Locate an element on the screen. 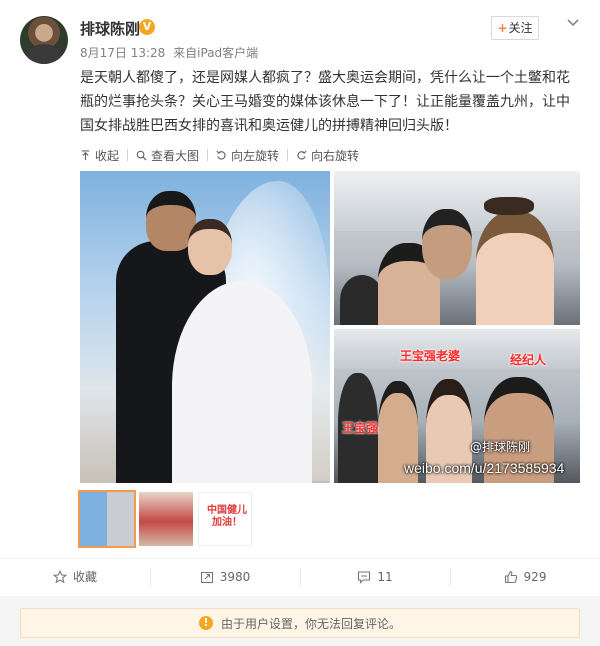 This screenshot has height=646, width=600. photo-label-wife: 王宝强老婆 is located at coordinates (430, 356).